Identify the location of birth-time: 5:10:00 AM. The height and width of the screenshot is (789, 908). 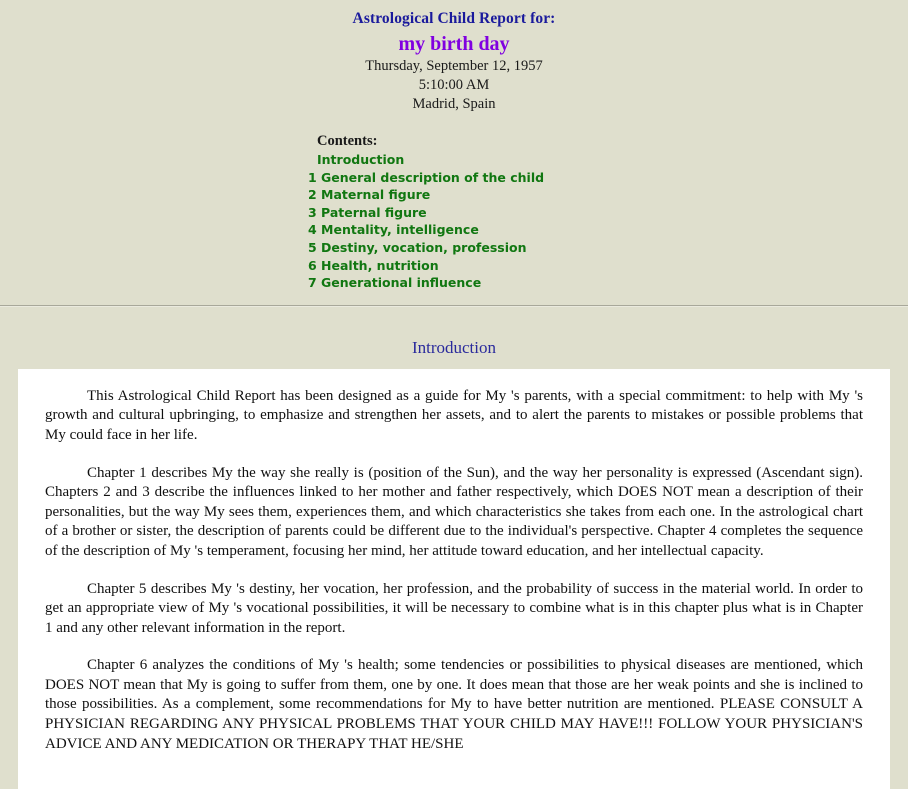
(454, 85).